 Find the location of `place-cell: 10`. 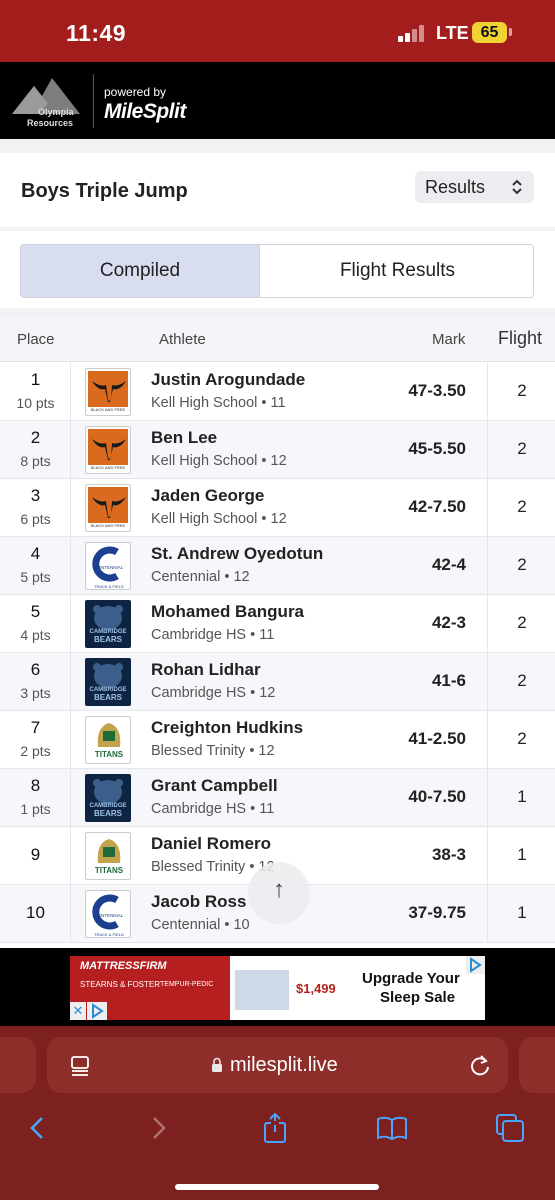

place-cell: 10 is located at coordinates (35, 914).